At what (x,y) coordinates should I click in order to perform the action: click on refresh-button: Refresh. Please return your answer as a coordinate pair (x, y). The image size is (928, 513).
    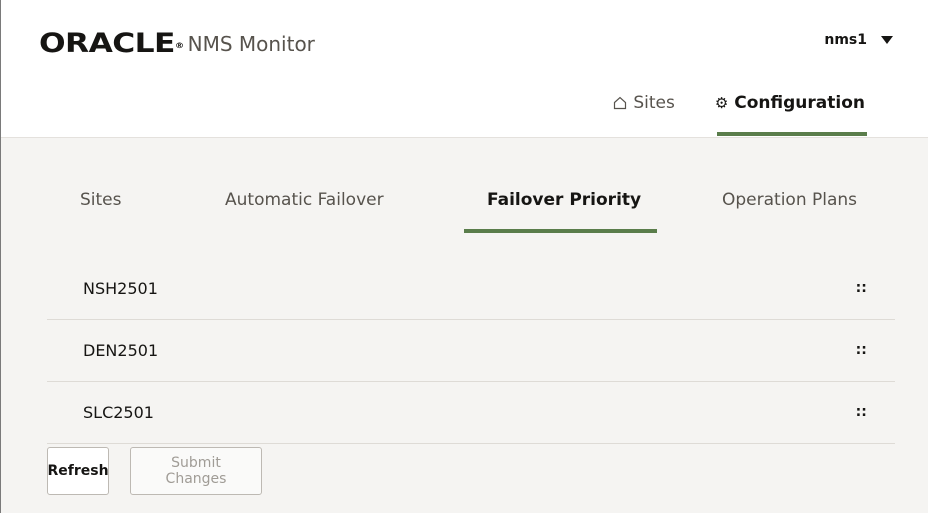
    Looking at the image, I should click on (78, 471).